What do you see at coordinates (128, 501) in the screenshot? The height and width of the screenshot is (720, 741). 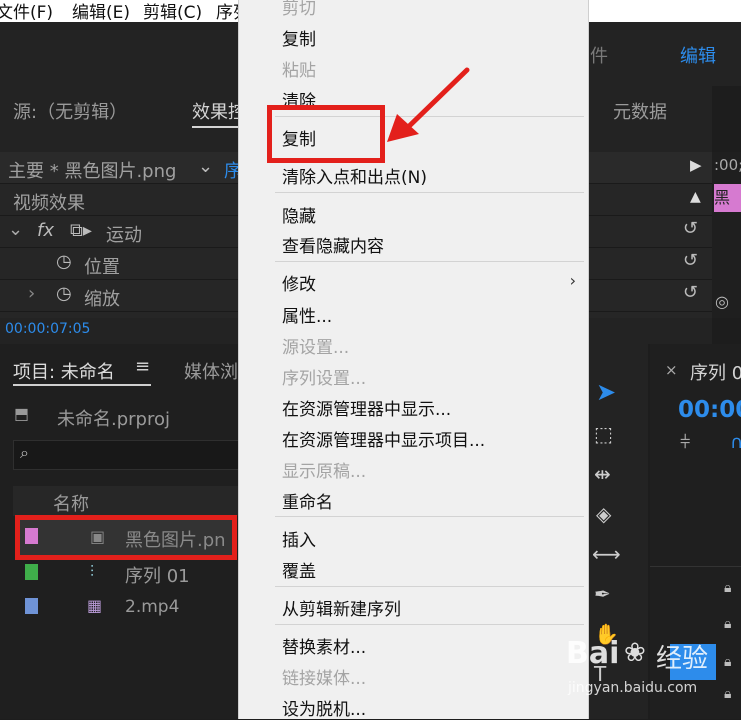 I see `list-header: 名称` at bounding box center [128, 501].